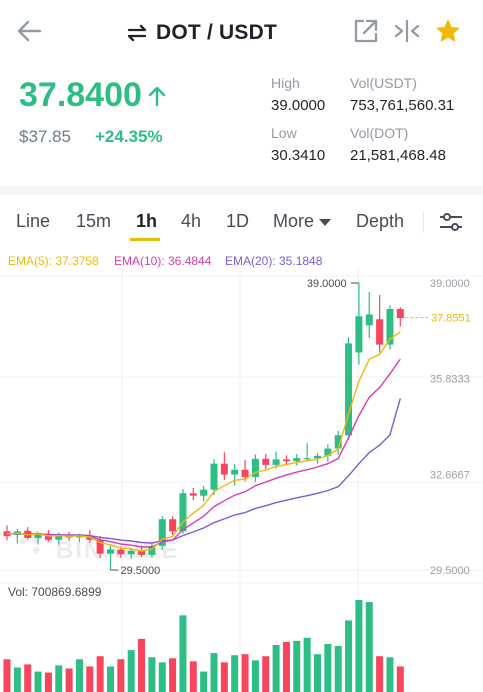 Image resolution: width=483 pixels, height=692 pixels. I want to click on tab-4h: 4h, so click(191, 221).